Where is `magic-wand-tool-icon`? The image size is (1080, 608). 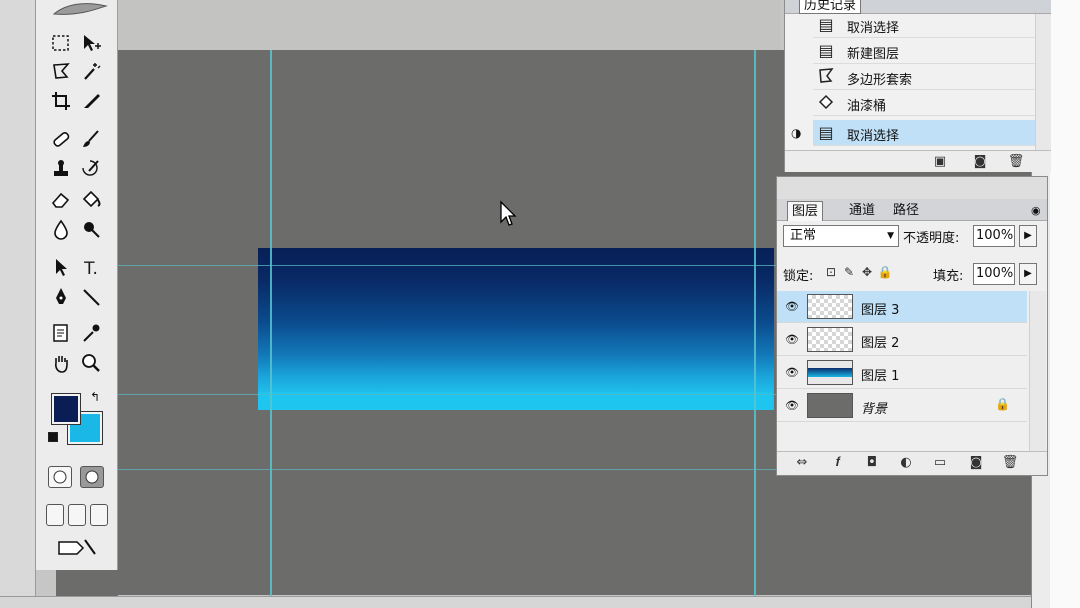 magic-wand-tool-icon is located at coordinates (91, 73).